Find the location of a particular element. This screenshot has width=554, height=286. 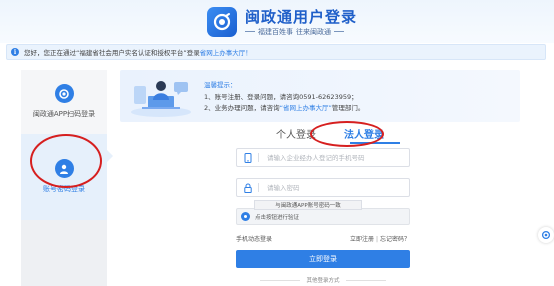

tab-personal-login: 个人登录 is located at coordinates (296, 133).